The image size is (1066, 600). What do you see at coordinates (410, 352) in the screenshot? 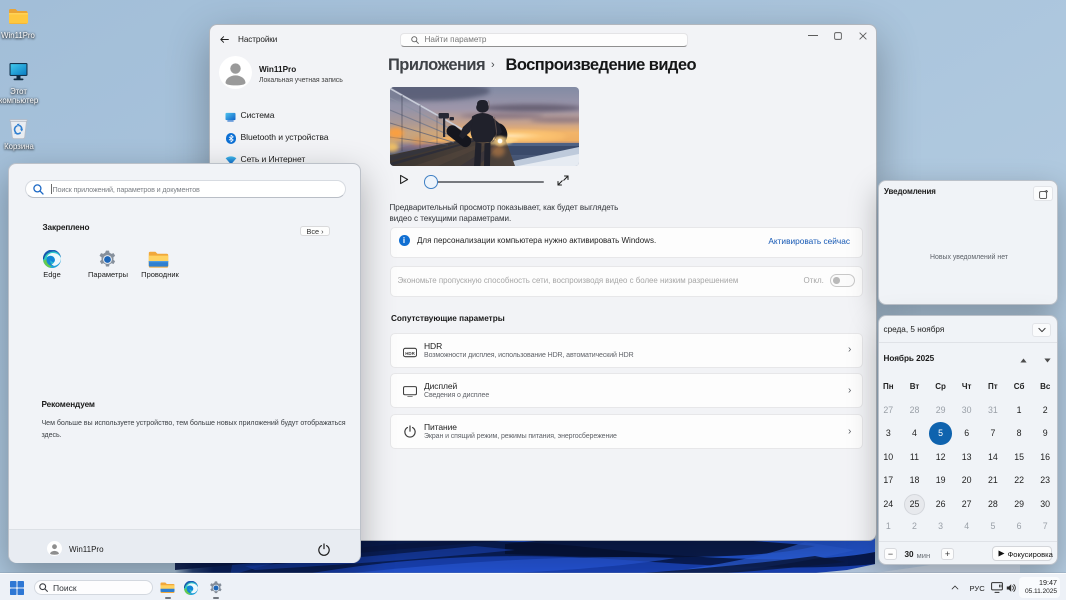
I see `svg-text: HDR` at bounding box center [410, 352].